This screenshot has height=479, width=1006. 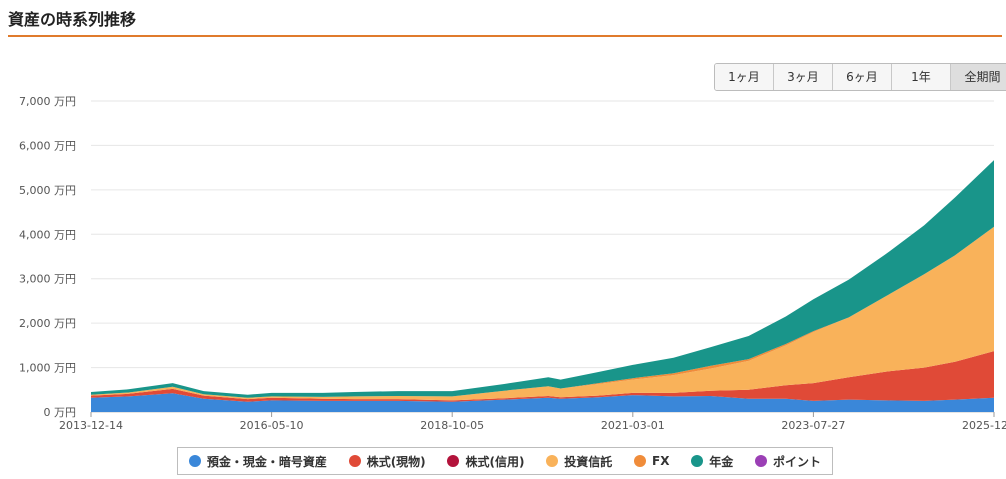 I want to click on y-tick-label: 0 万円, so click(x=60, y=412).